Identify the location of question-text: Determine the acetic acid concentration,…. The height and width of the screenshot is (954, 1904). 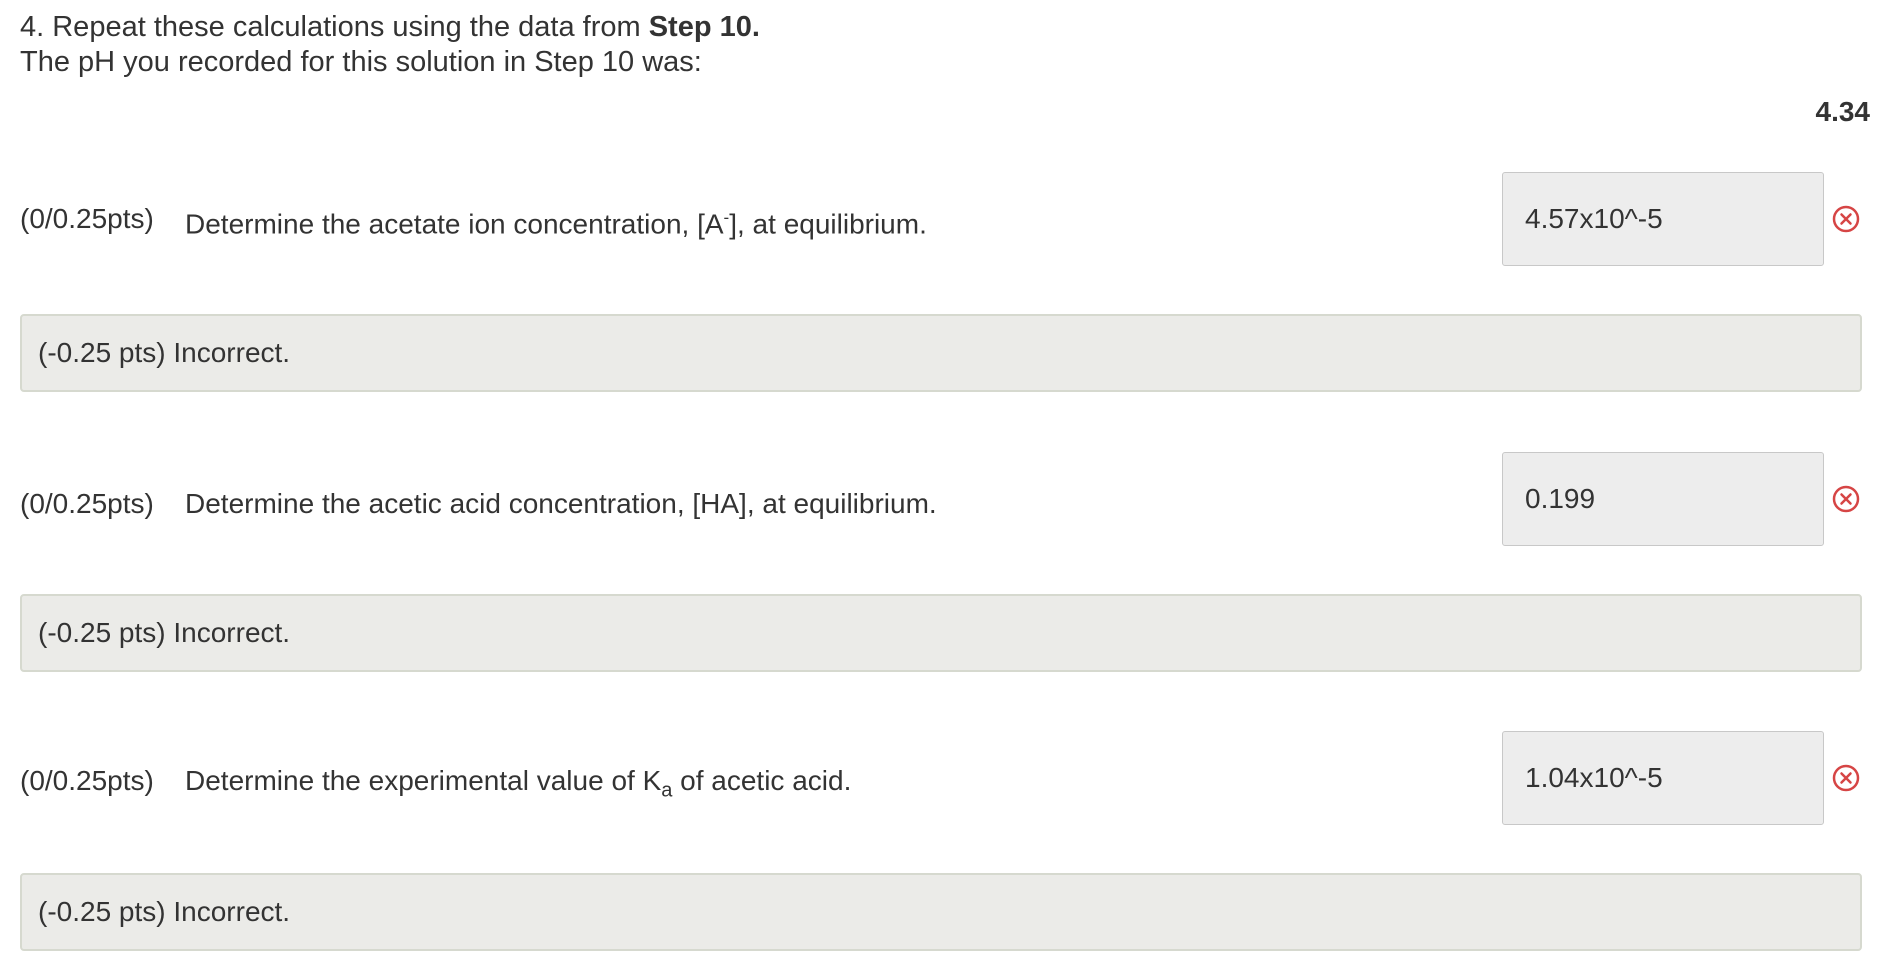
(561, 503).